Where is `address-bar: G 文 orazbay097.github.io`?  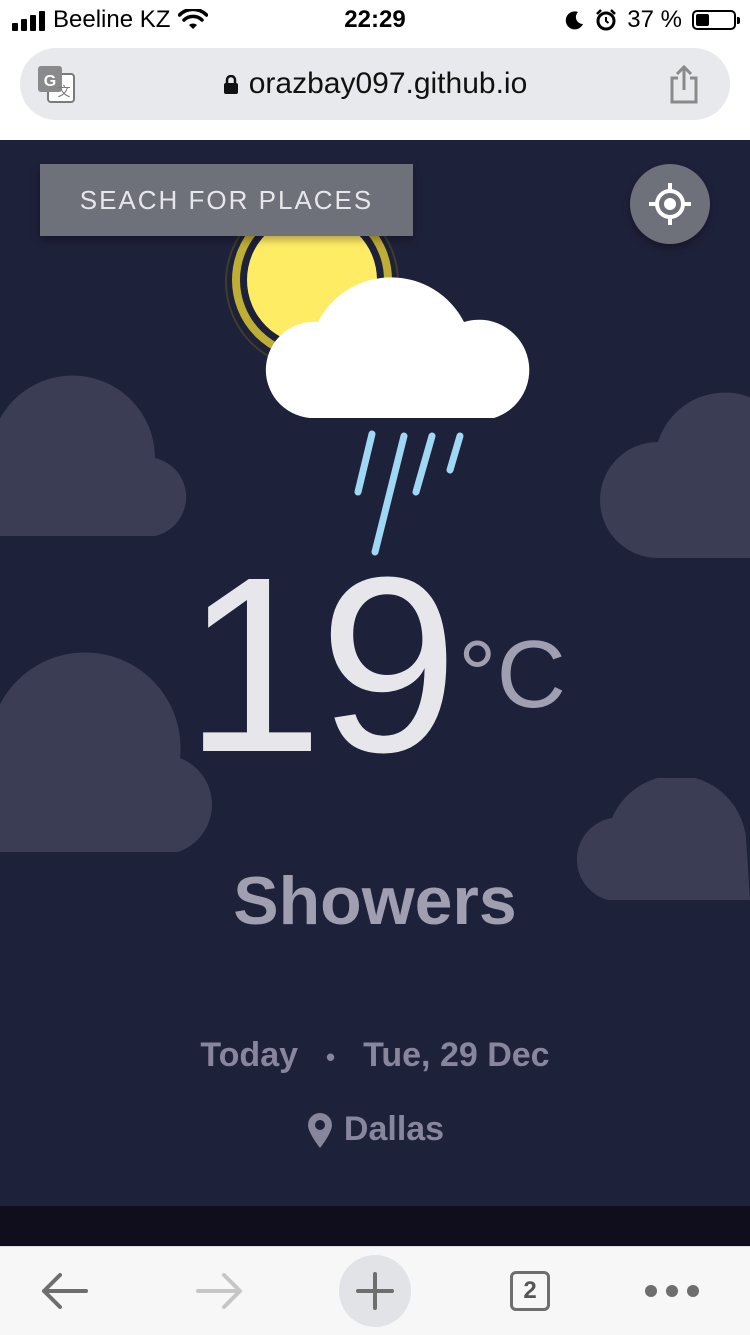 address-bar: G 文 orazbay097.github.io is located at coordinates (375, 84).